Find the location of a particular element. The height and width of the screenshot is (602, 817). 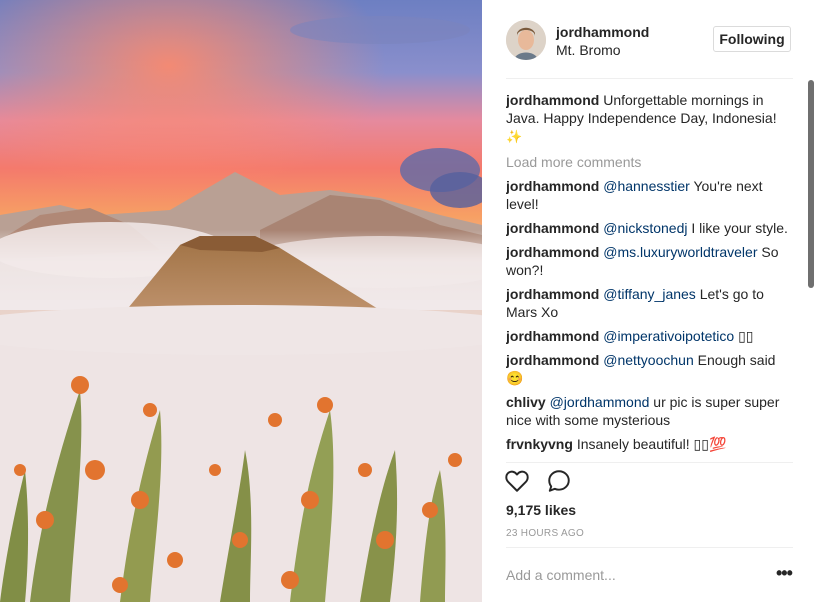

comment-mention: @jordhammond is located at coordinates (600, 402).